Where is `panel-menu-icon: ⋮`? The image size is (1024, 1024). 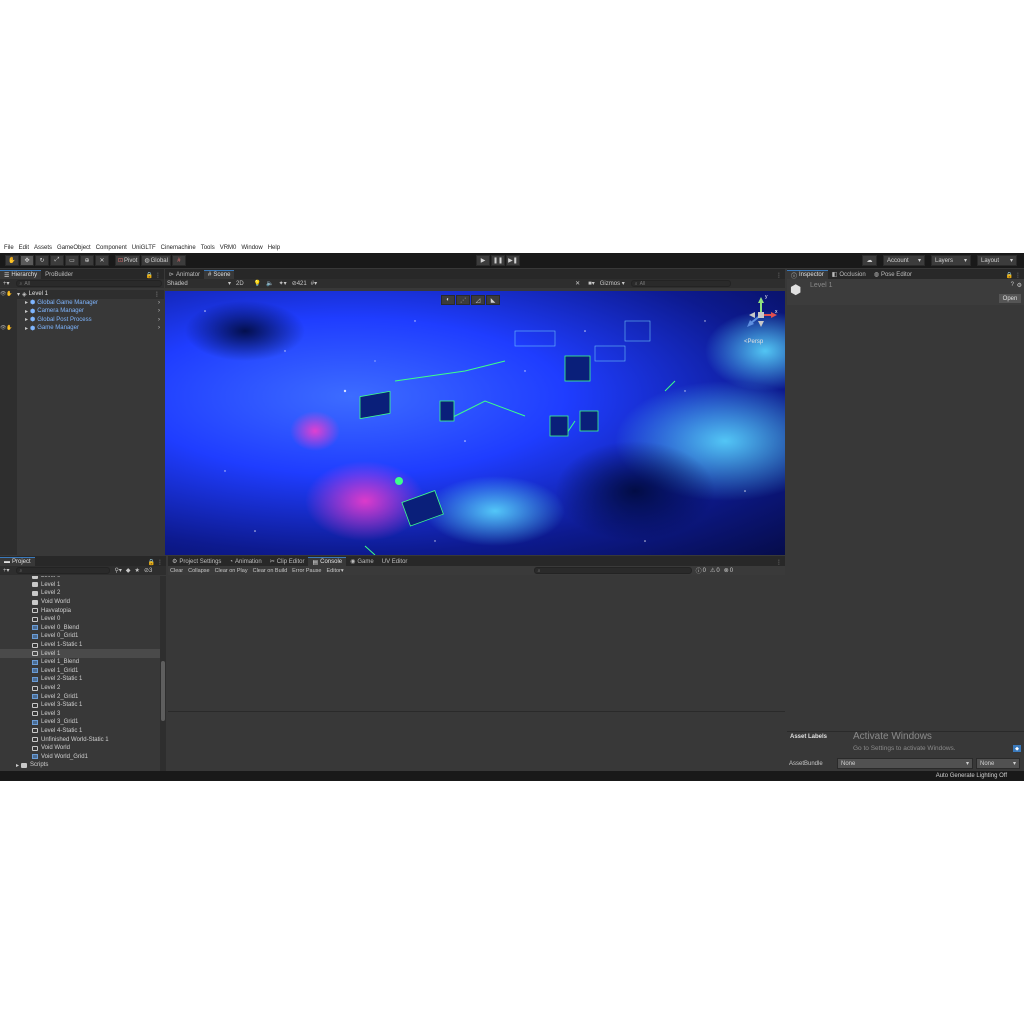 panel-menu-icon: ⋮ is located at coordinates (780, 562).